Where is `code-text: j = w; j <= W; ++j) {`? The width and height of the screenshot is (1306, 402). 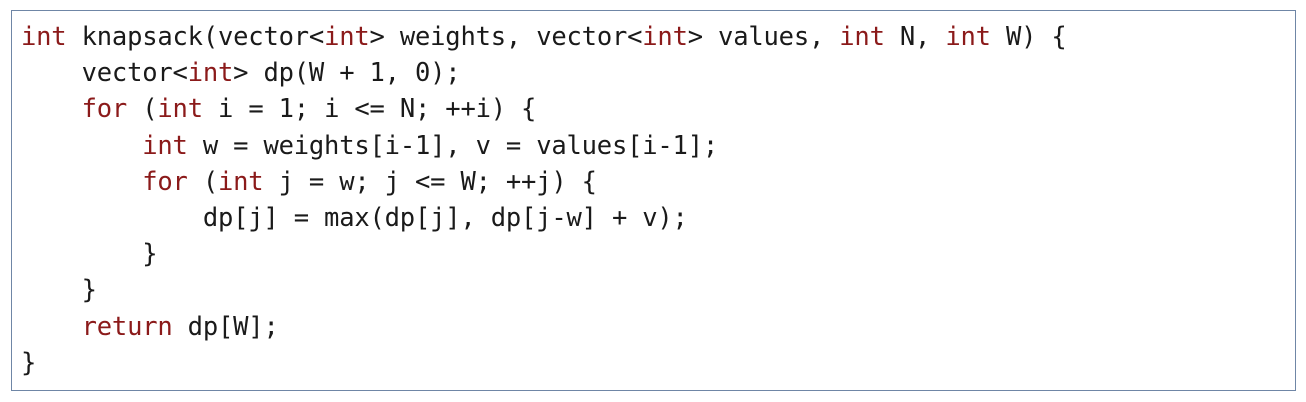 code-text: j = w; j <= W; ++j) { is located at coordinates (430, 181).